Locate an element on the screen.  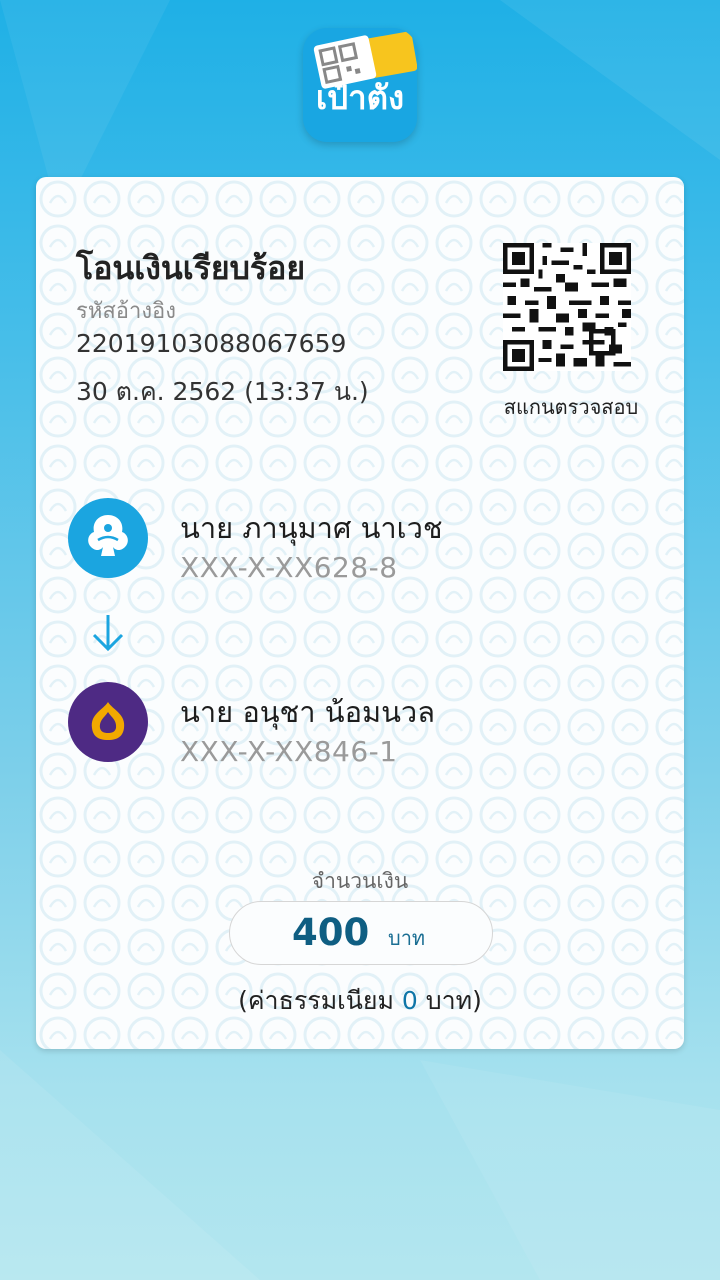
verification-qr-code is located at coordinates (567, 307).